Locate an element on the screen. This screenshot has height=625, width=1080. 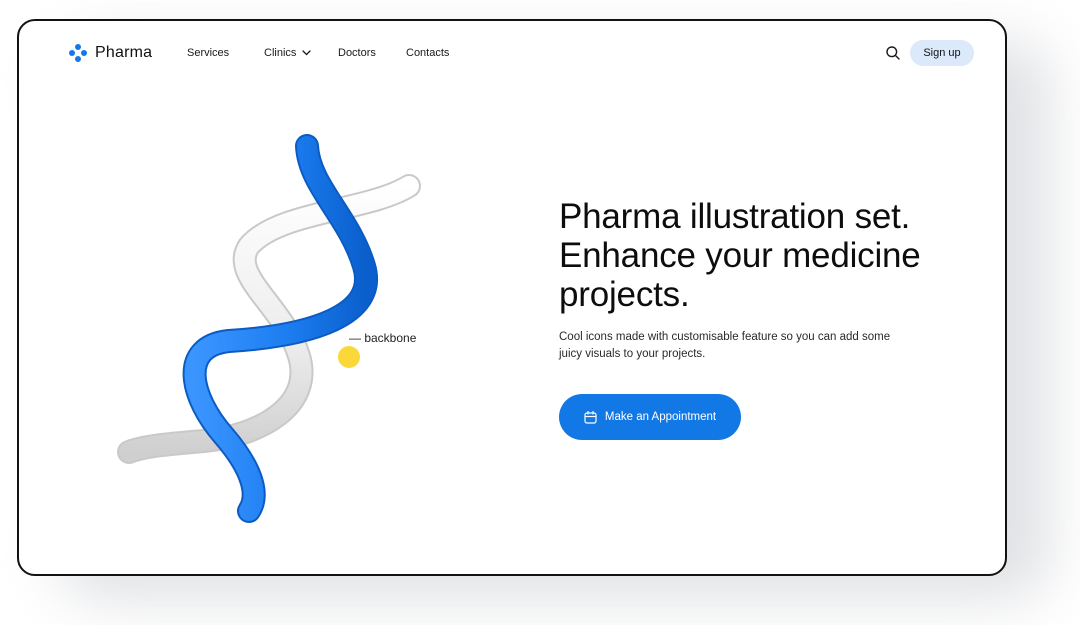
brand-name: Pharma is located at coordinates (124, 52).